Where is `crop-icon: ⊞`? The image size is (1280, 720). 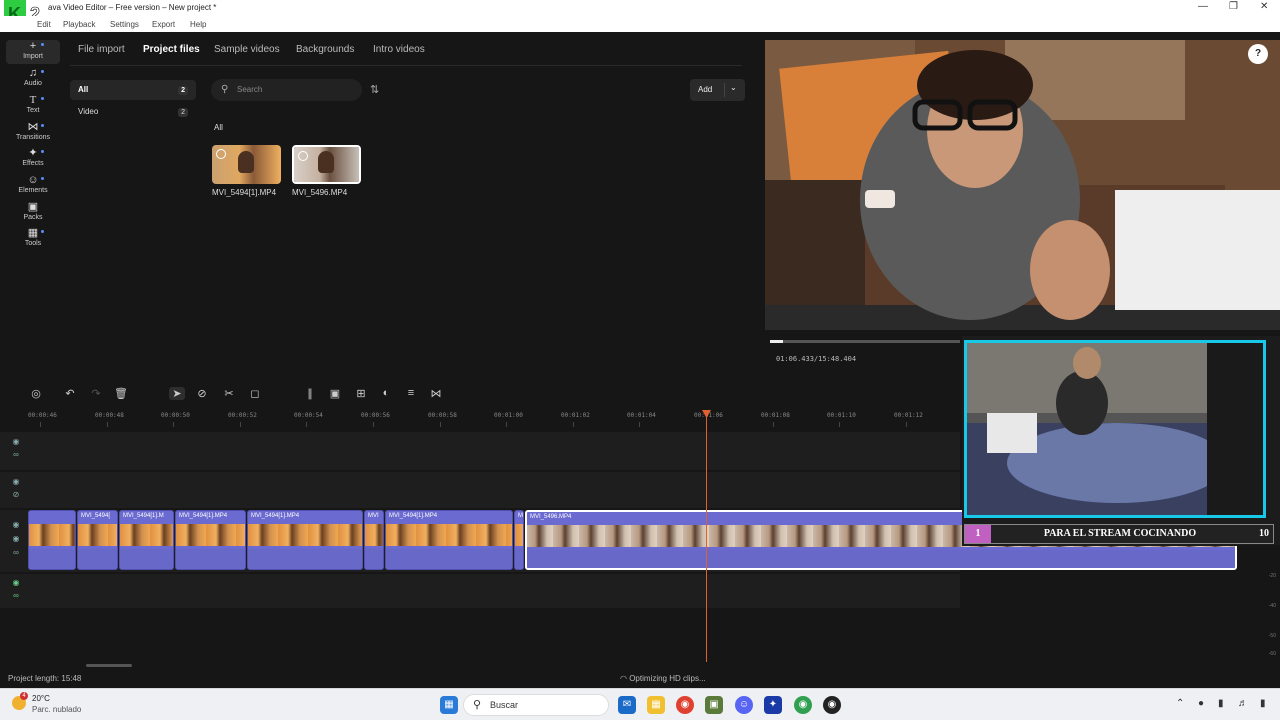
crop-icon: ⊞ is located at coordinates (361, 393).